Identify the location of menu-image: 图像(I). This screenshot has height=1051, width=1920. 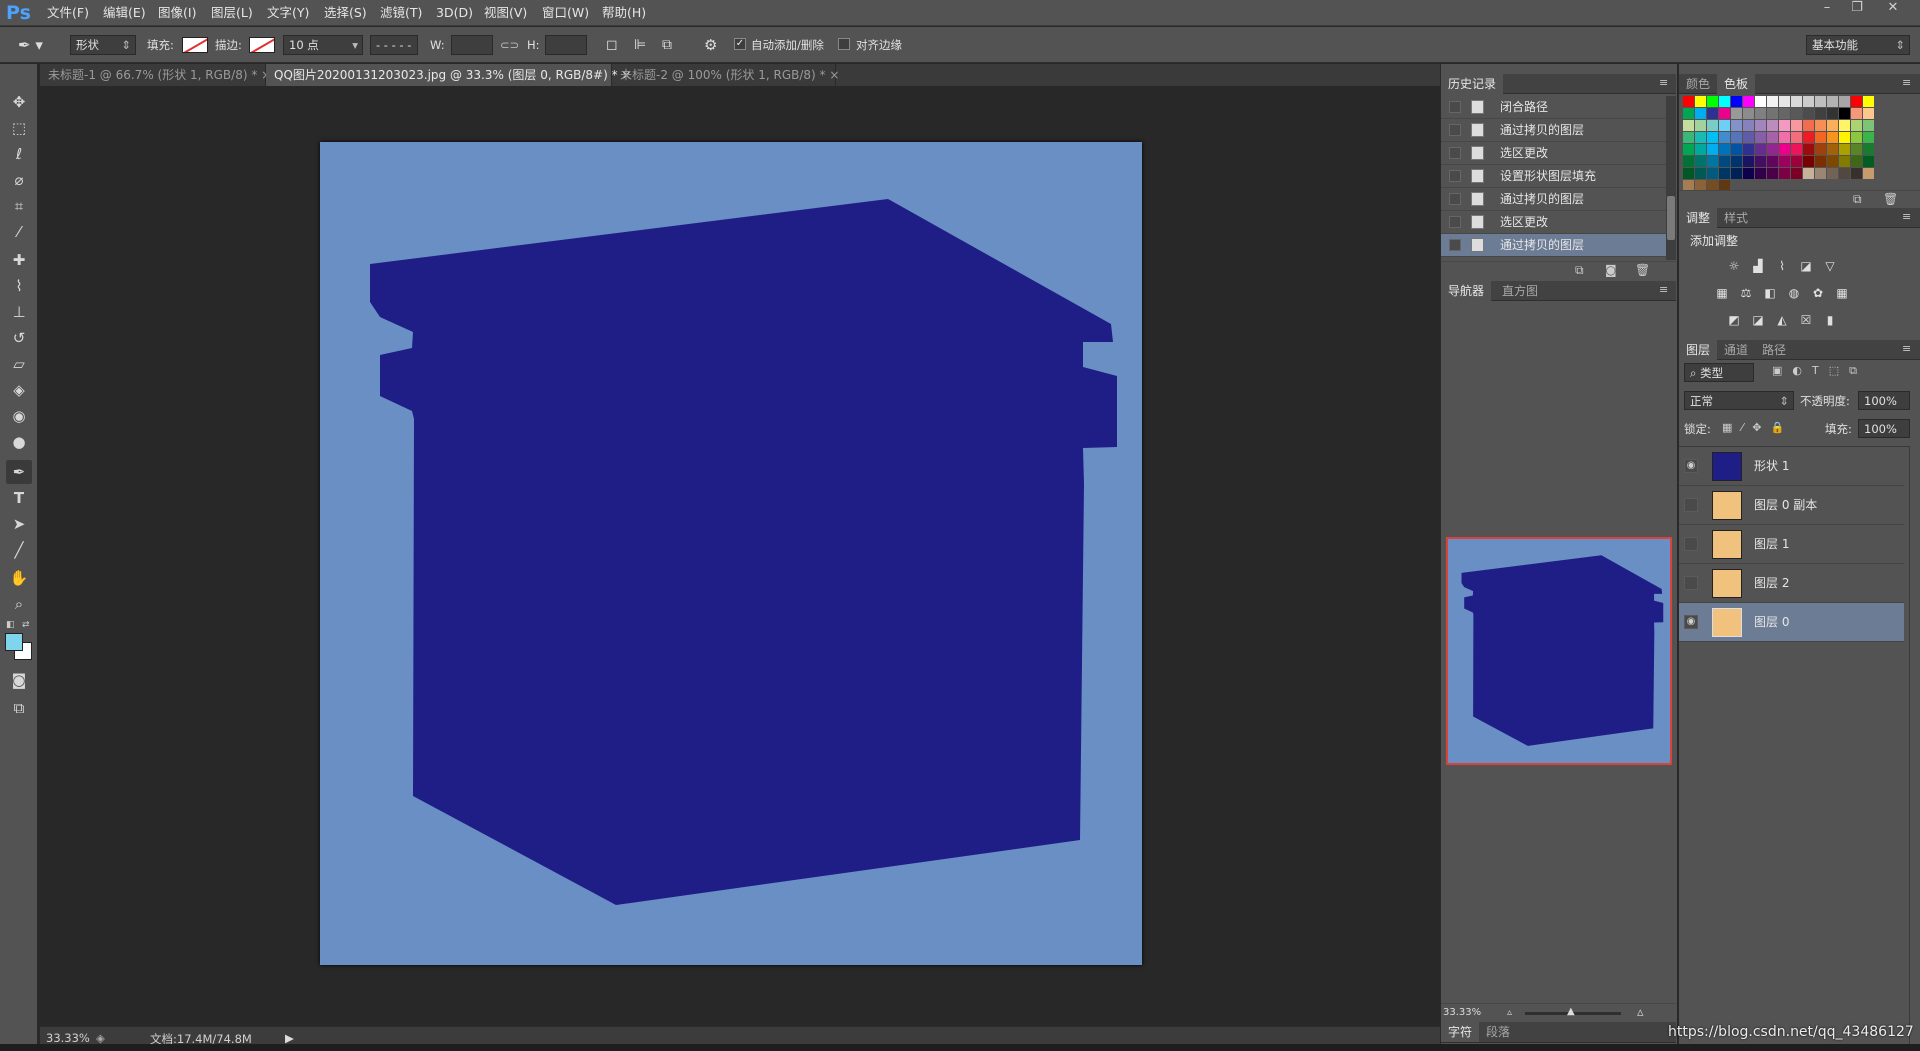
(177, 13).